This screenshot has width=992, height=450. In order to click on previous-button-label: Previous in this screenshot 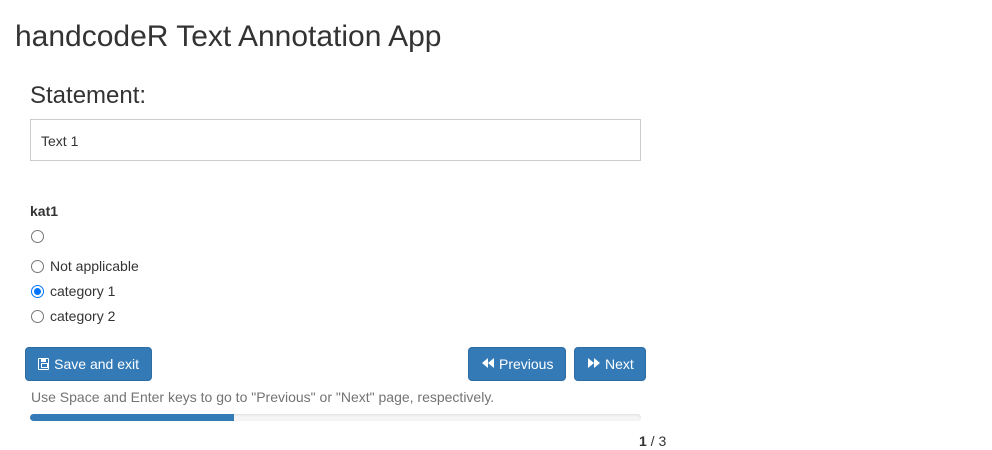, I will do `click(526, 364)`.